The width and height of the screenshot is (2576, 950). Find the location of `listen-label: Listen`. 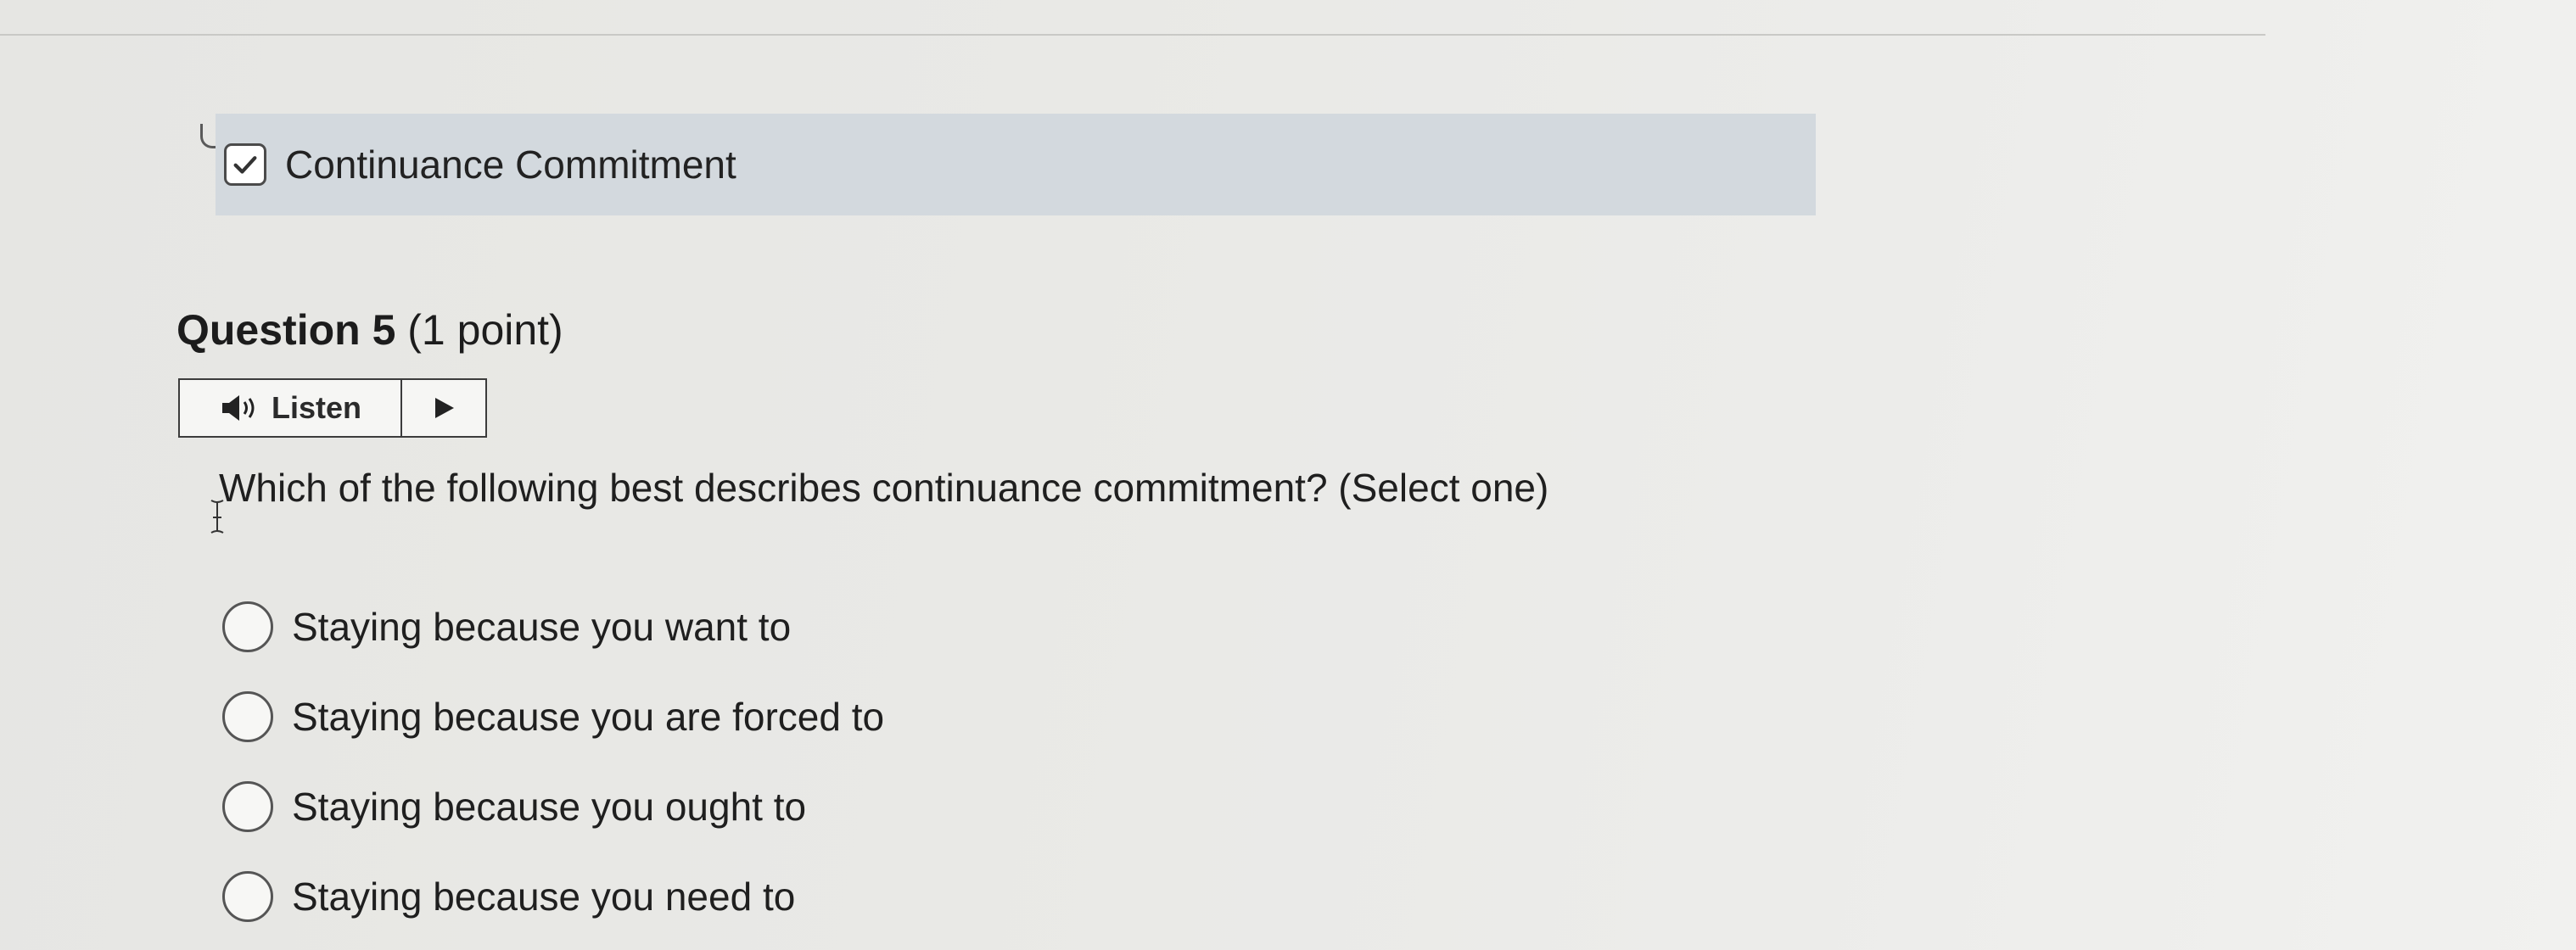

listen-label: Listen is located at coordinates (316, 407).